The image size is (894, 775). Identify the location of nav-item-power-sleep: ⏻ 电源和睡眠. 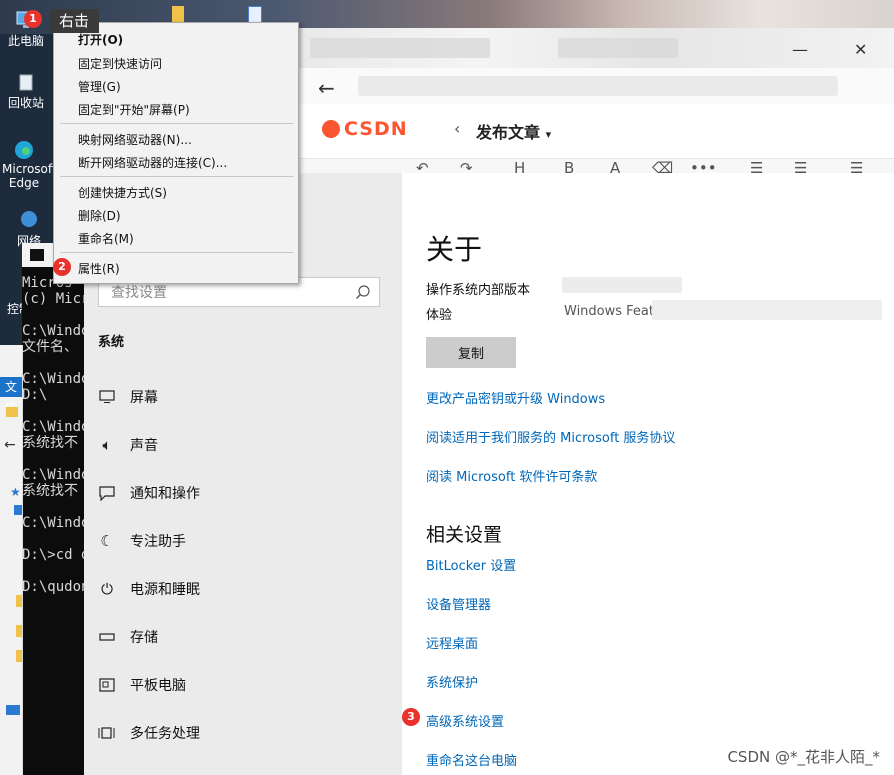
(243, 589).